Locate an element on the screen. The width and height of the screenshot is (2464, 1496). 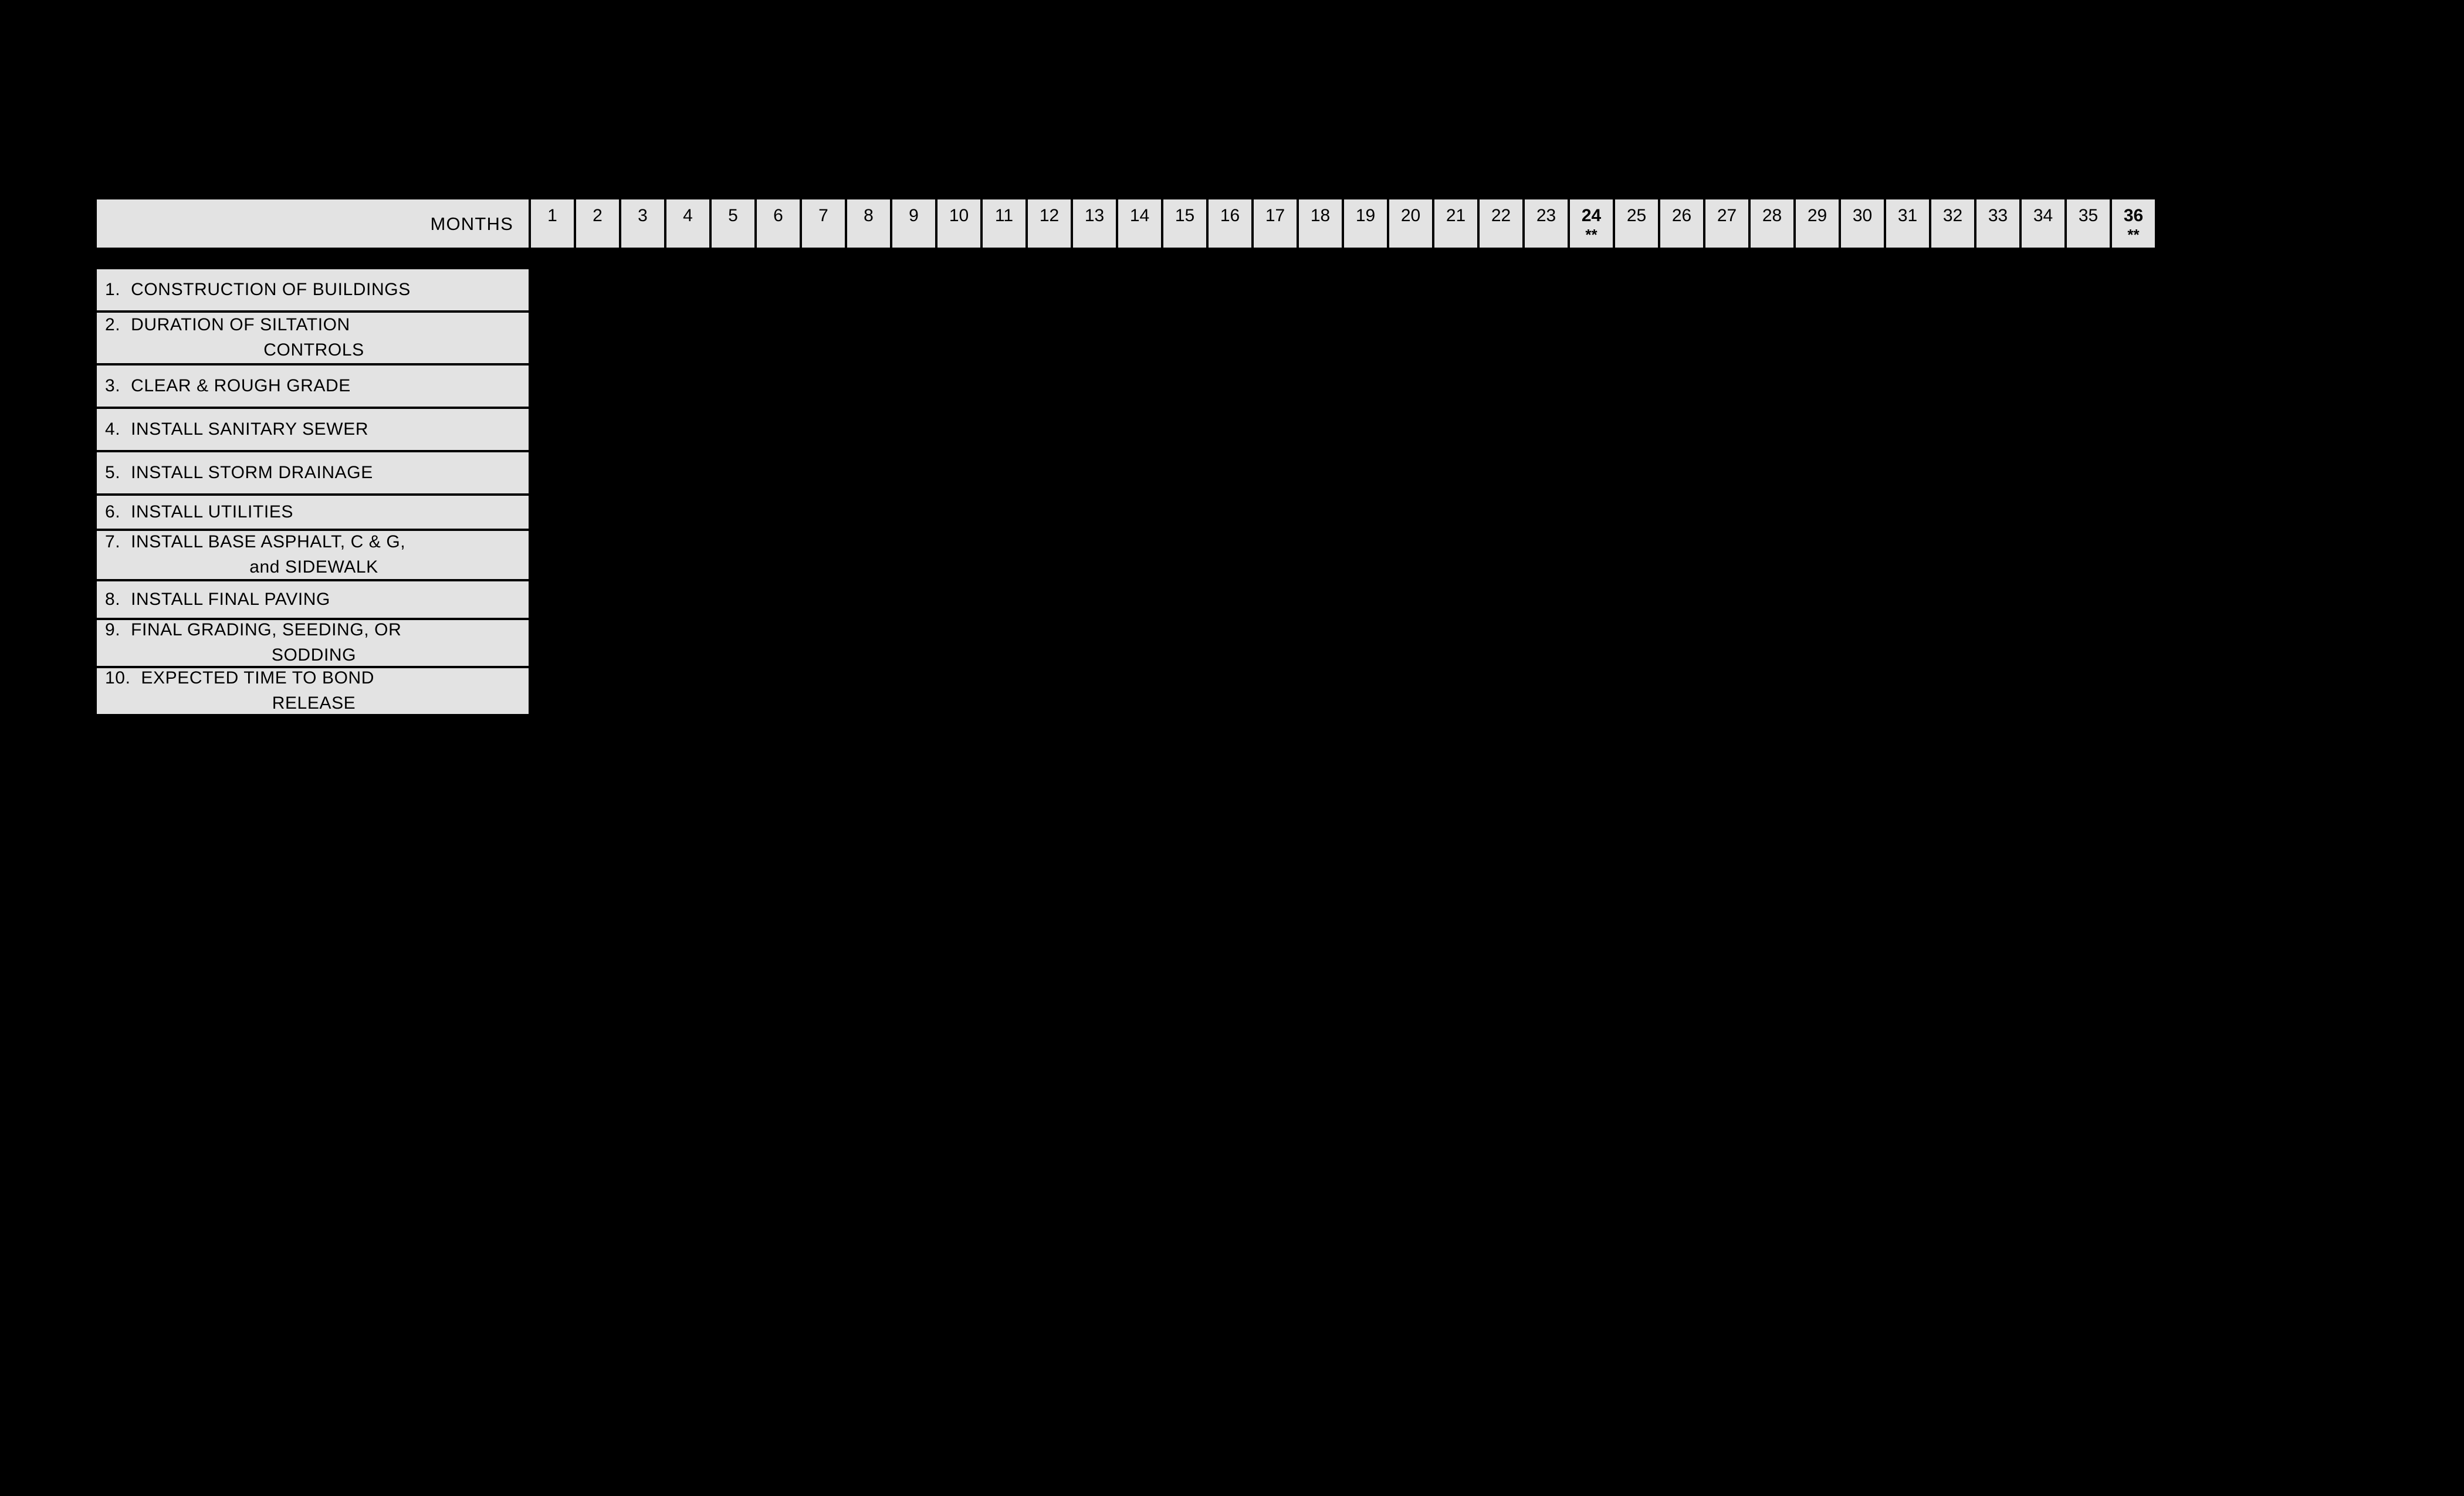
month-header-cell-14: 14 is located at coordinates (1139, 224).